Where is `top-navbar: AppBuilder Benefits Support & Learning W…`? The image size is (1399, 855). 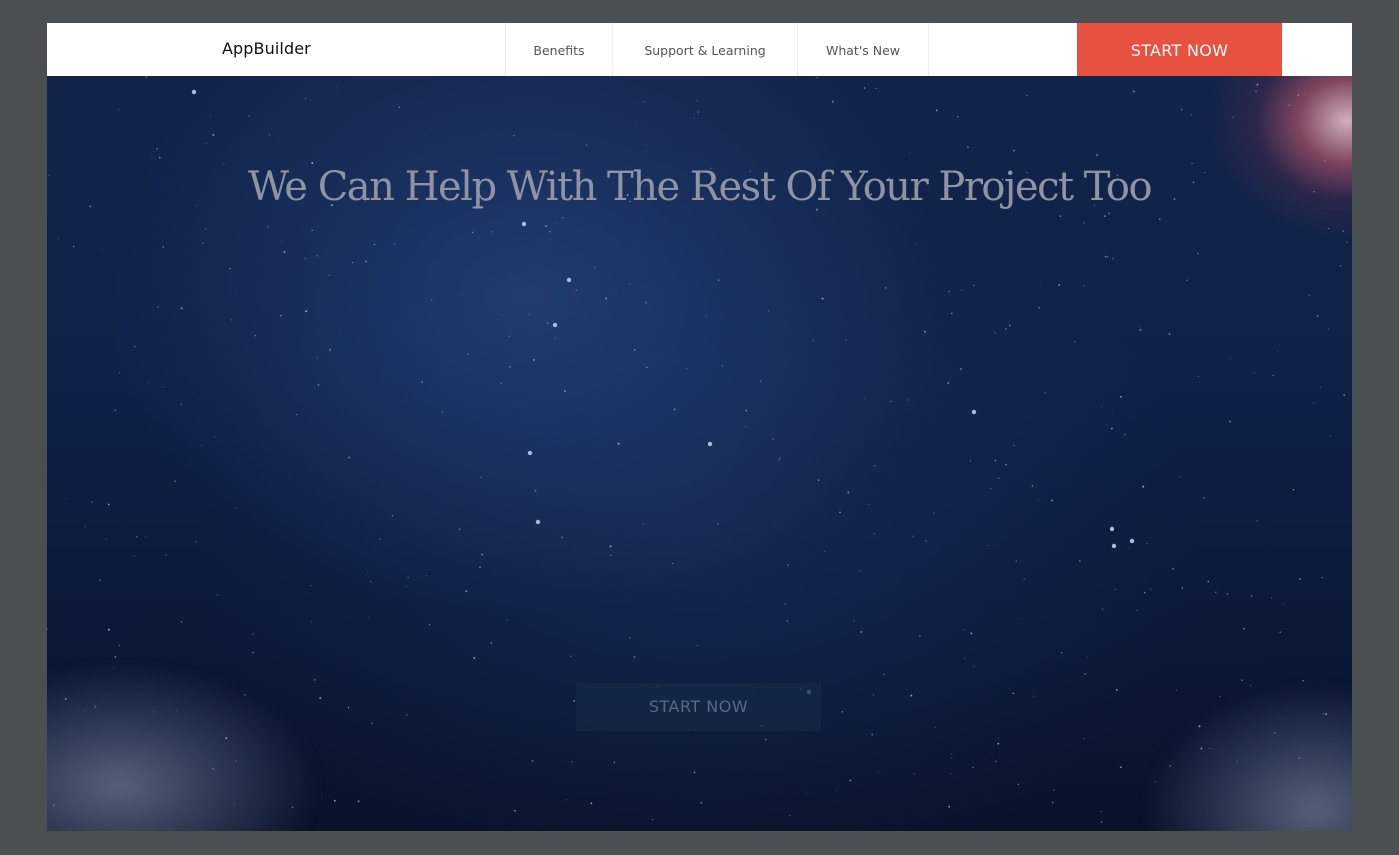 top-navbar: AppBuilder Benefits Support & Learning W… is located at coordinates (699, 49).